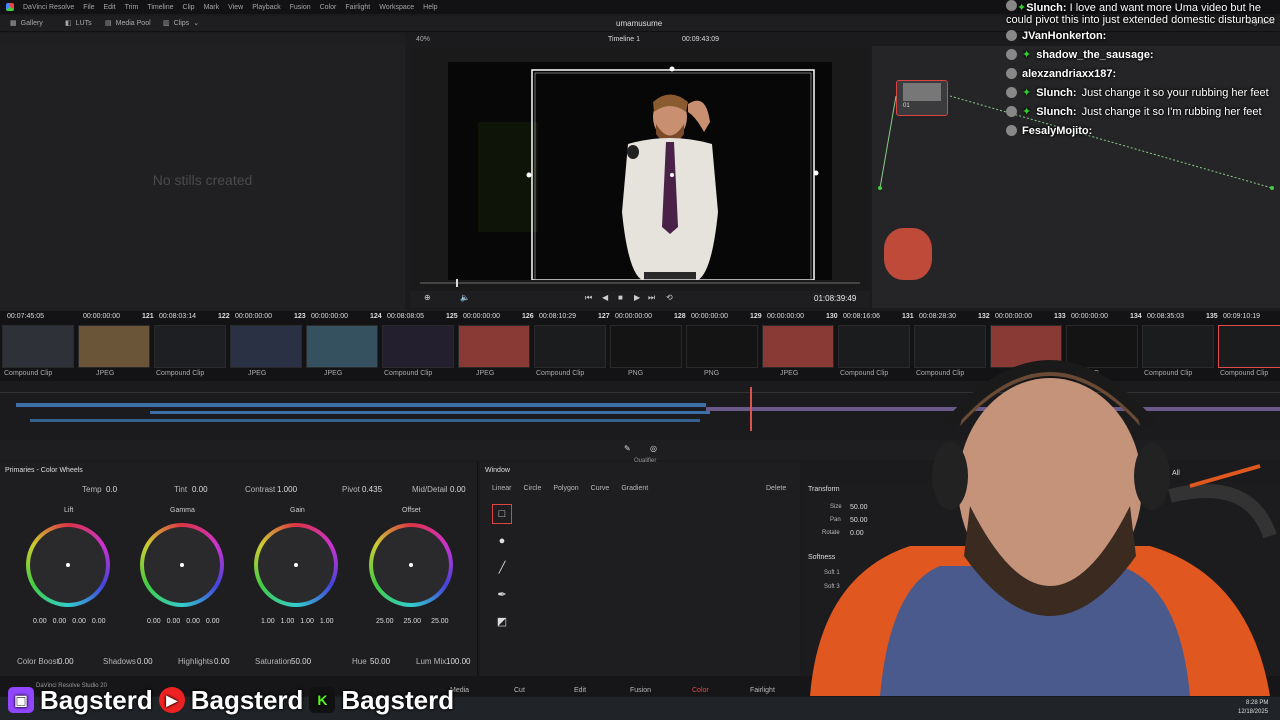  Describe the element at coordinates (600, 488) in the screenshot. I see `curve-tab: Curve` at that location.